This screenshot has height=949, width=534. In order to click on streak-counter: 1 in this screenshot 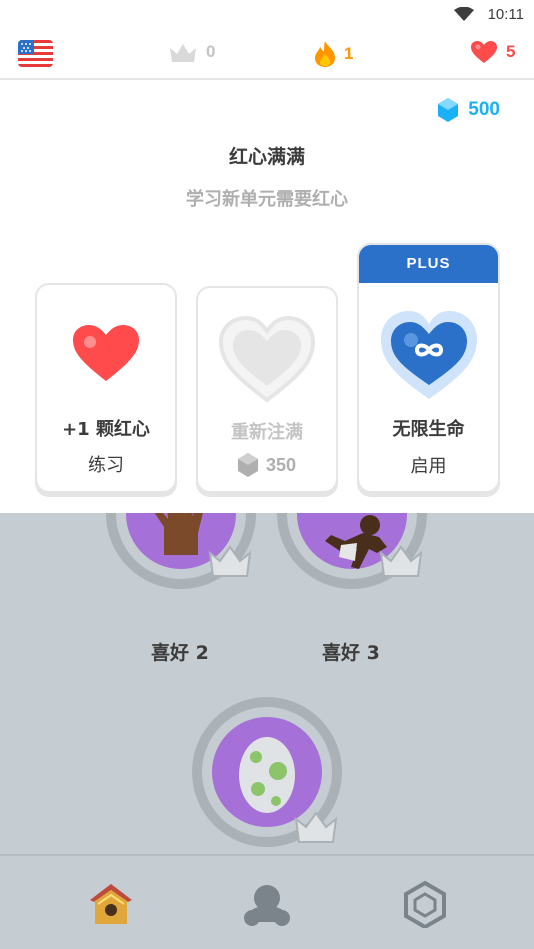, I will do `click(333, 54)`.